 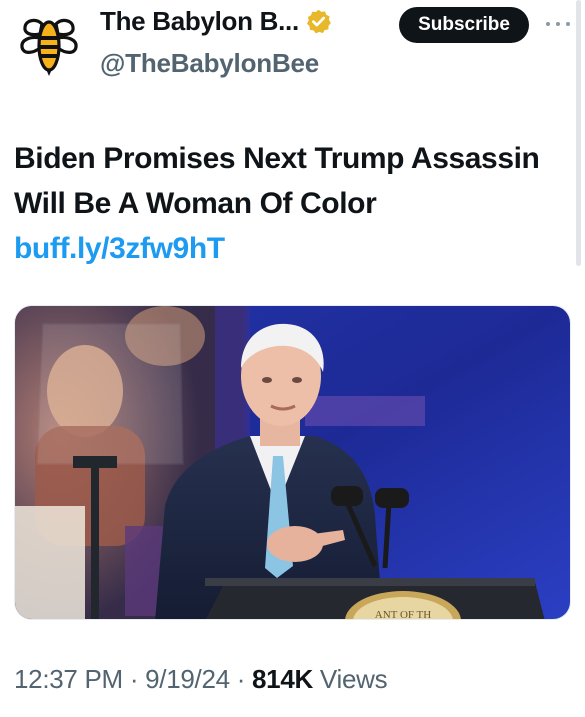 I want to click on subscribe-button: Subscribe, so click(x=464, y=25).